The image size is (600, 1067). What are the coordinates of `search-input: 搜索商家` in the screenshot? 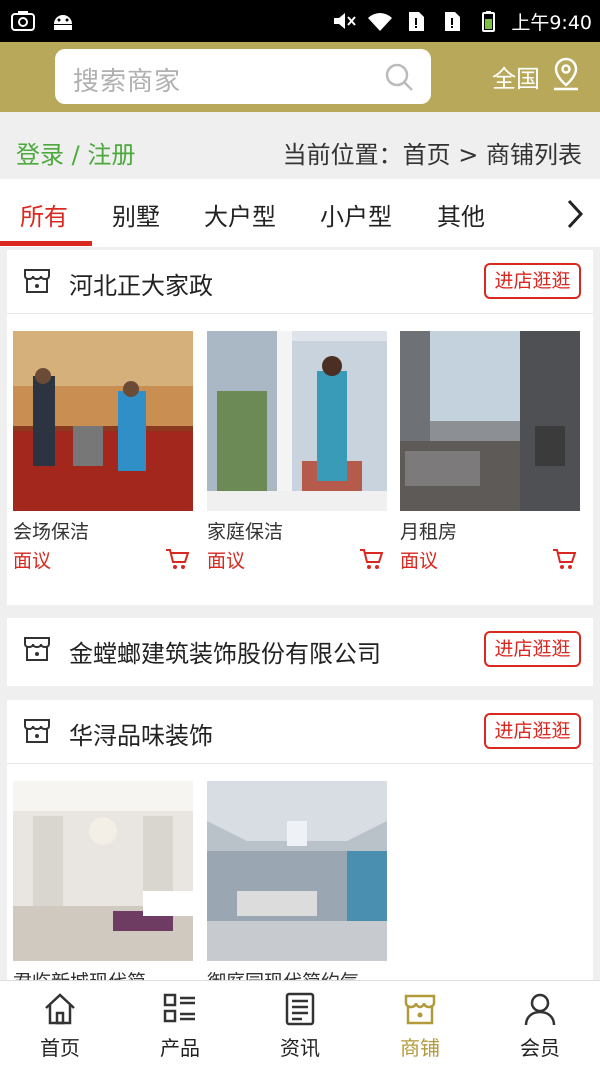 It's located at (243, 76).